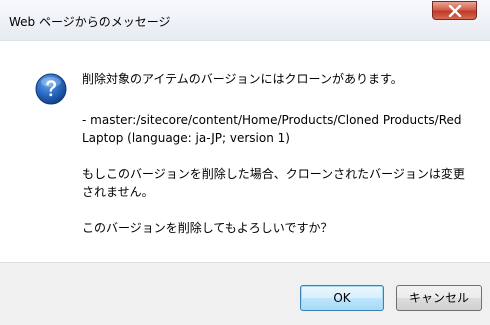 This screenshot has height=325, width=490. What do you see at coordinates (207, 228) in the screenshot?
I see `message-question: このバージョンを削除してもよろしいですか？` at bounding box center [207, 228].